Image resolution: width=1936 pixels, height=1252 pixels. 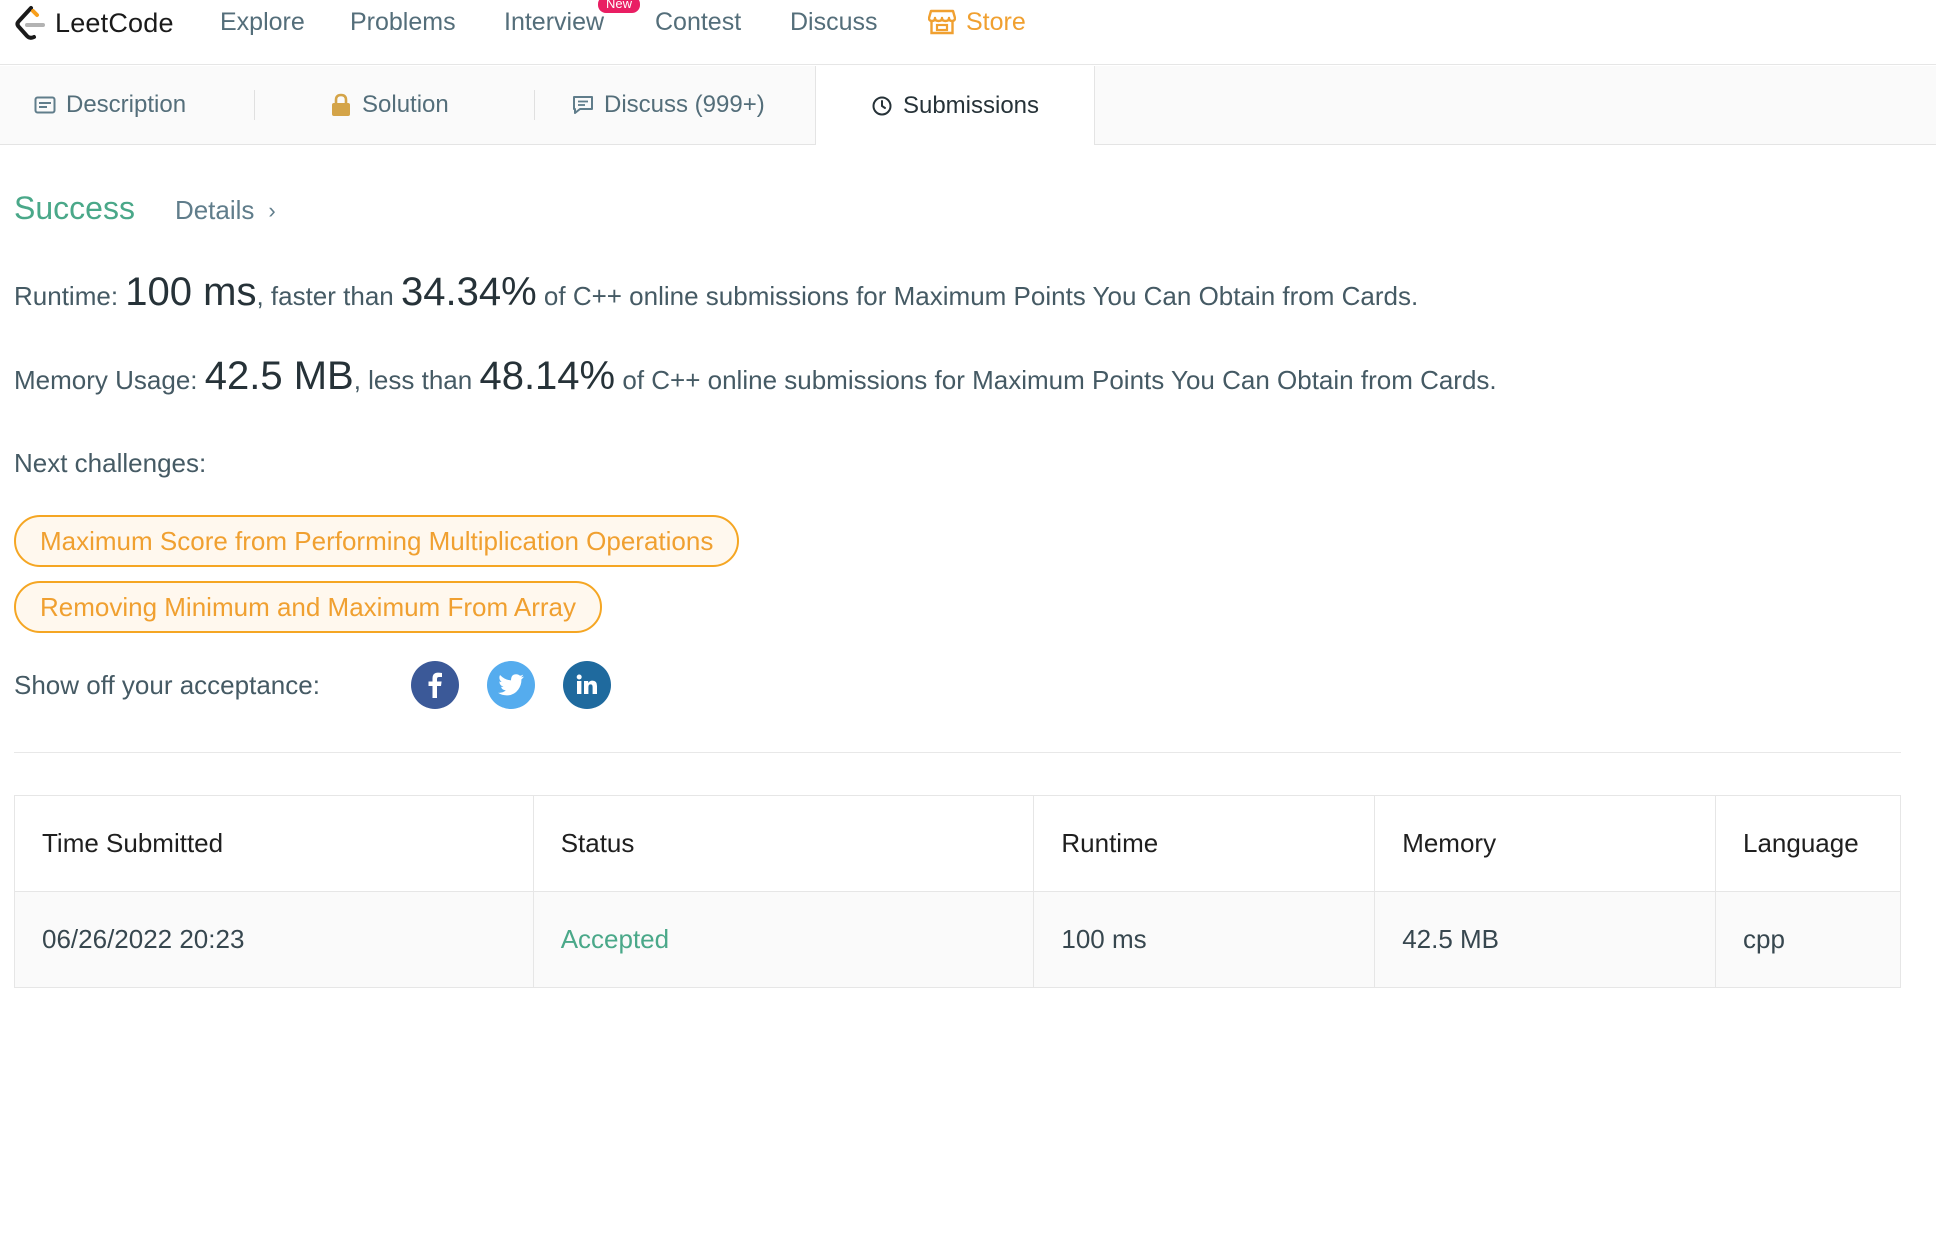 I want to click on linkedin-share-button, so click(x=587, y=685).